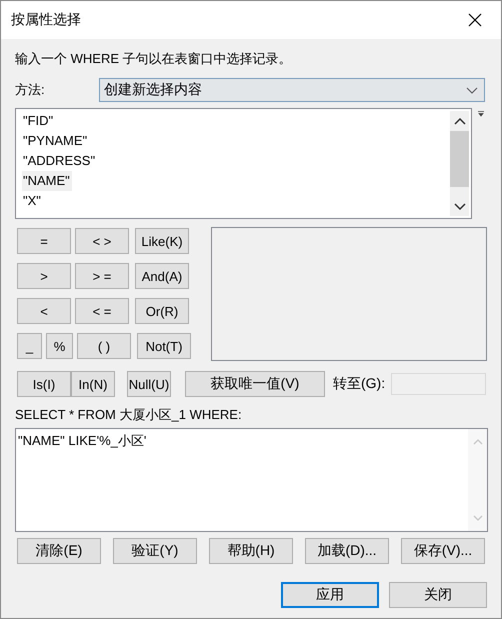  What do you see at coordinates (93, 384) in the screenshot?
I see `operator-button: In(N)` at bounding box center [93, 384].